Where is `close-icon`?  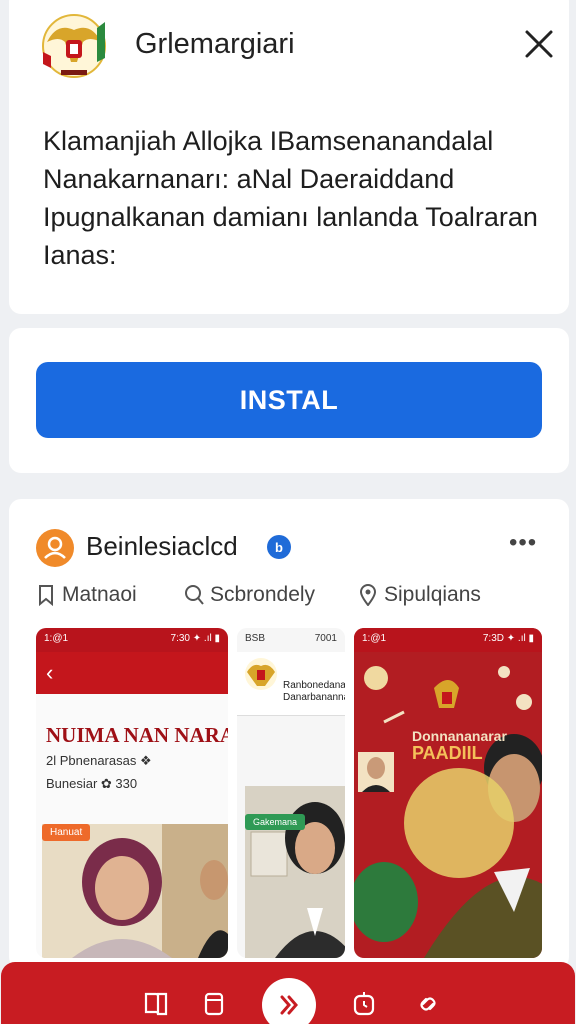
close-icon is located at coordinates (539, 44).